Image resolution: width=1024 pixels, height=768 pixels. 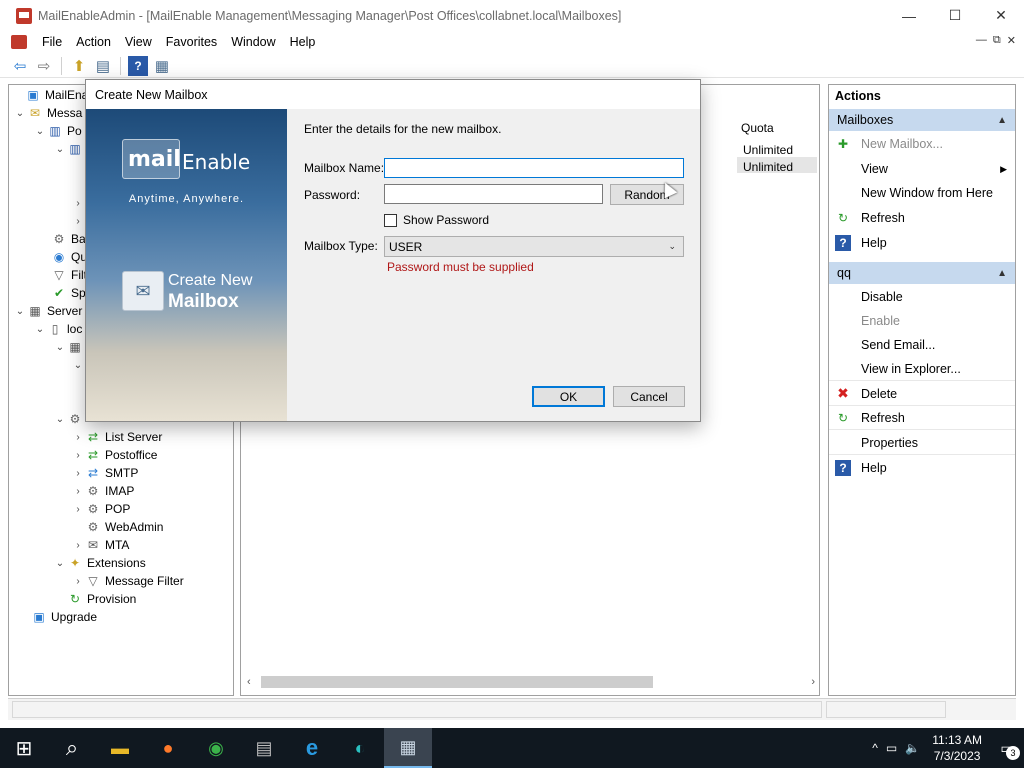 What do you see at coordinates (48, 113) in the screenshot?
I see `tree-item-messaging-manager: ⌄ ✉ Messa` at bounding box center [48, 113].